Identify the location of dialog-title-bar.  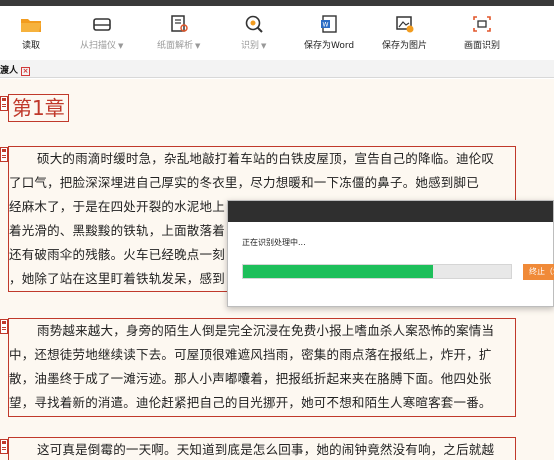
(390, 211).